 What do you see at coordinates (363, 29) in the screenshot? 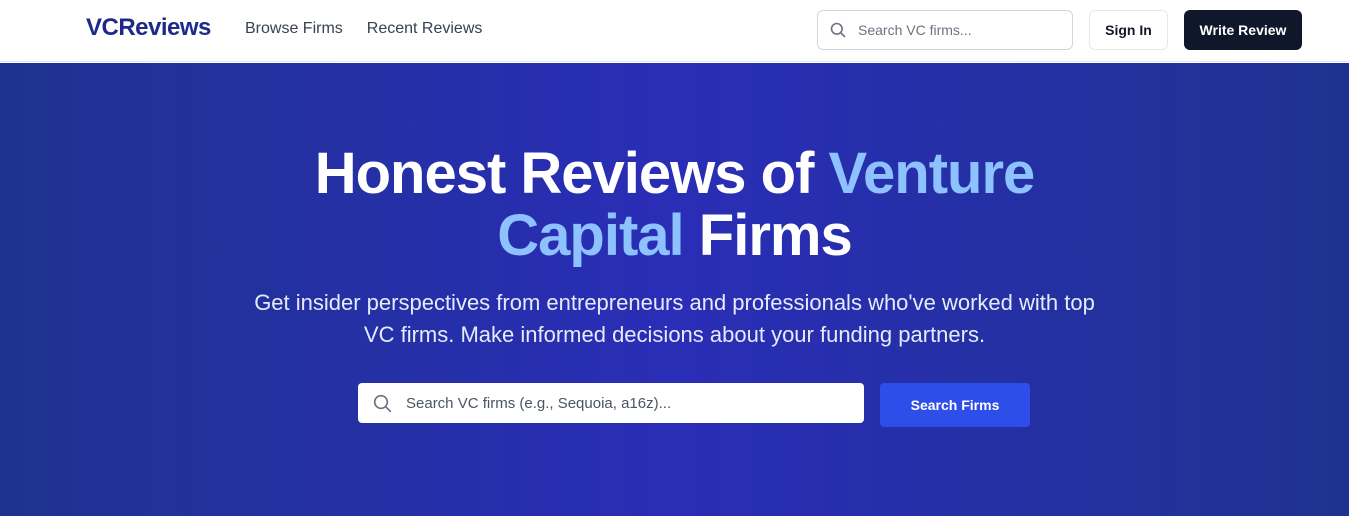
I see `nav-links: Browse Firms Recent Reviews` at bounding box center [363, 29].